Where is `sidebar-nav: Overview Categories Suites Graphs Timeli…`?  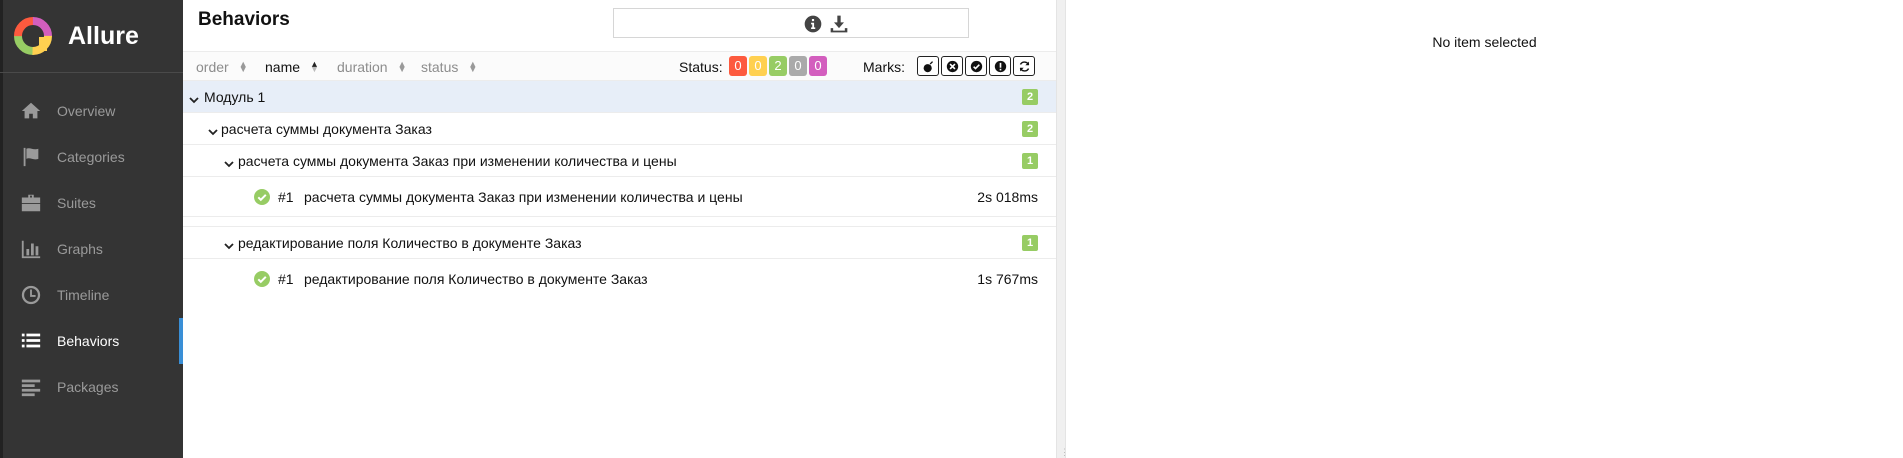
sidebar-nav: Overview Categories Suites Graphs Timeli… is located at coordinates (91, 249).